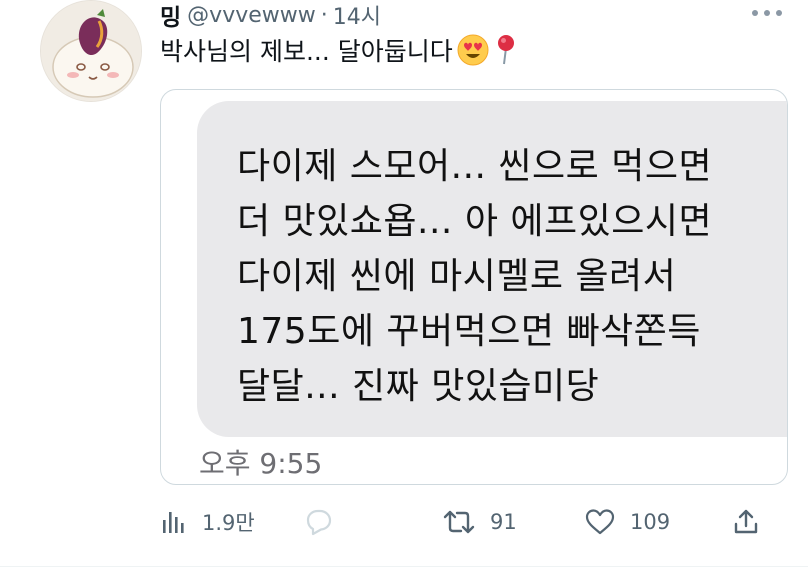 Image resolution: width=808 pixels, height=574 pixels. Describe the element at coordinates (357, 15) in the screenshot. I see `timestamp: 14시` at that location.